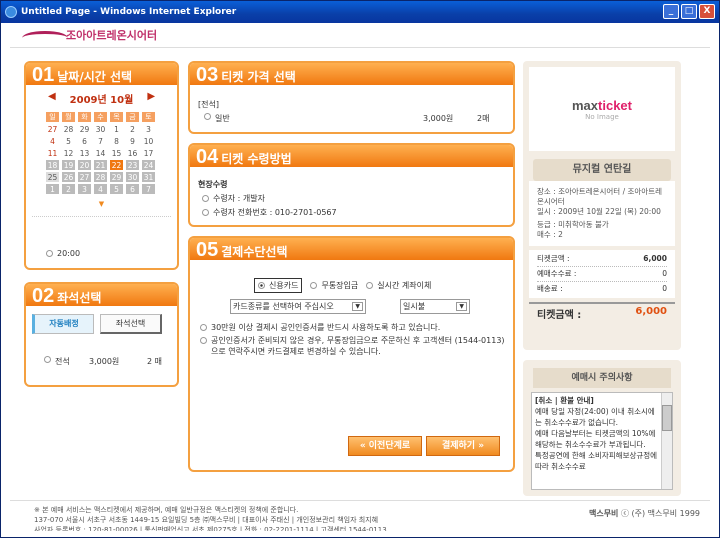  Describe the element at coordinates (132, 141) in the screenshot. I see `calendar-day: 9` at that location.